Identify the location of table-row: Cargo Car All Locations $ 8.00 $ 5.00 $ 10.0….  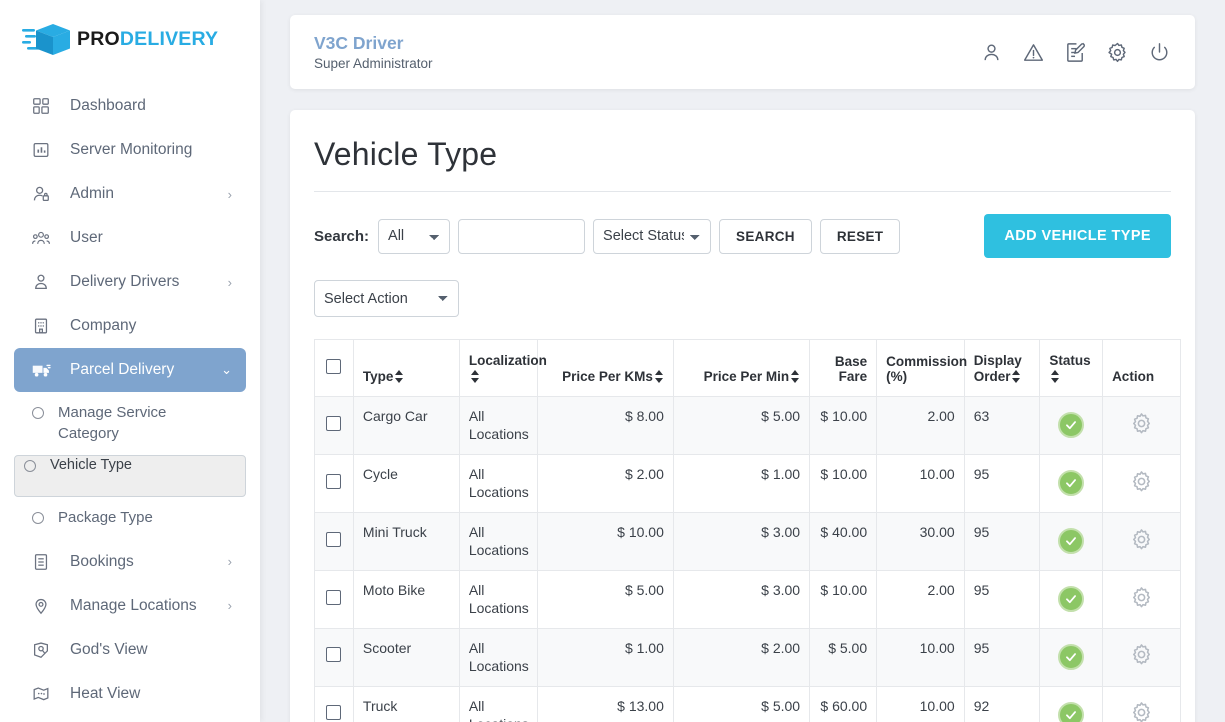
(747, 425).